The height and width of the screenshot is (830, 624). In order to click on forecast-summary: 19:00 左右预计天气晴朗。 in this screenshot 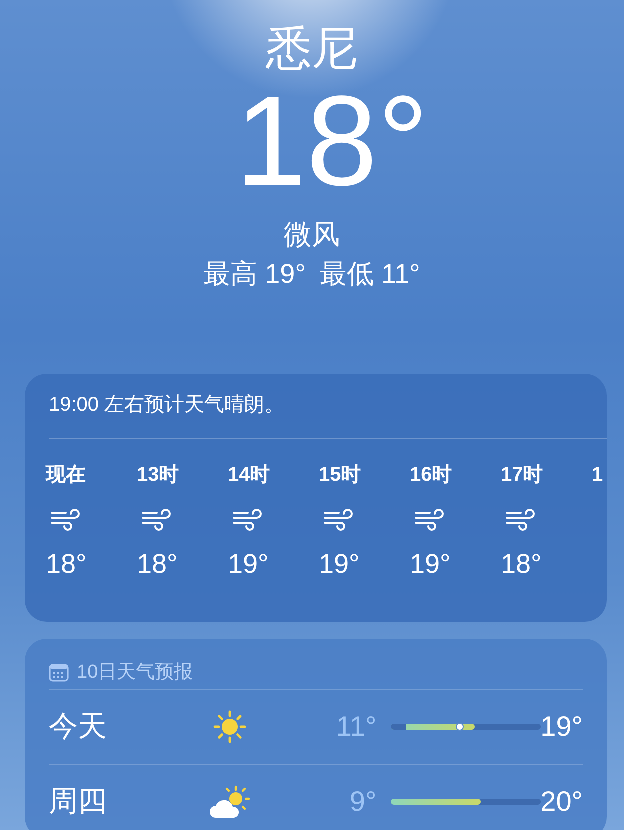, I will do `click(167, 405)`.